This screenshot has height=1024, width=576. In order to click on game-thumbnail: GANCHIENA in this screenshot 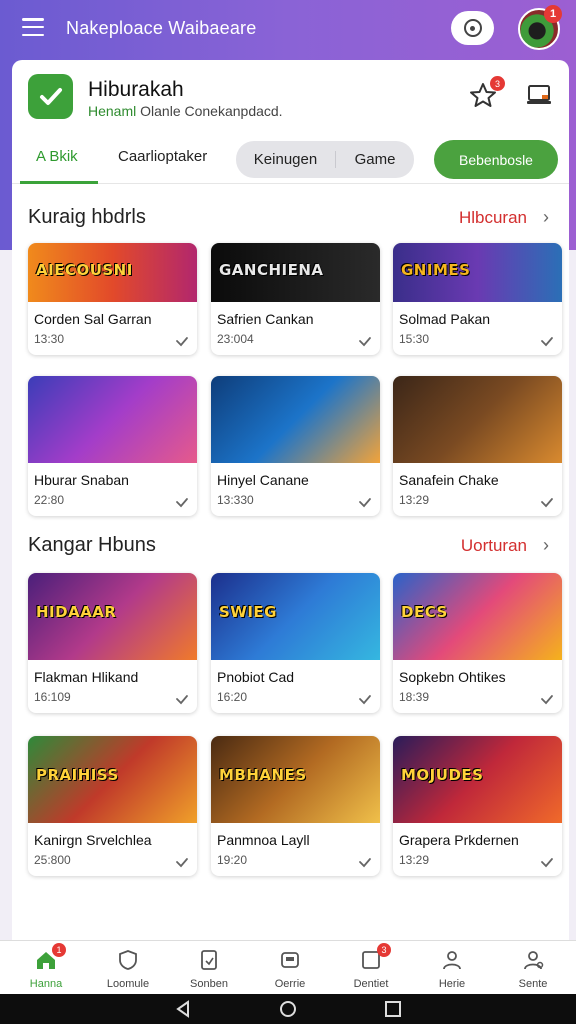, I will do `click(295, 272)`.